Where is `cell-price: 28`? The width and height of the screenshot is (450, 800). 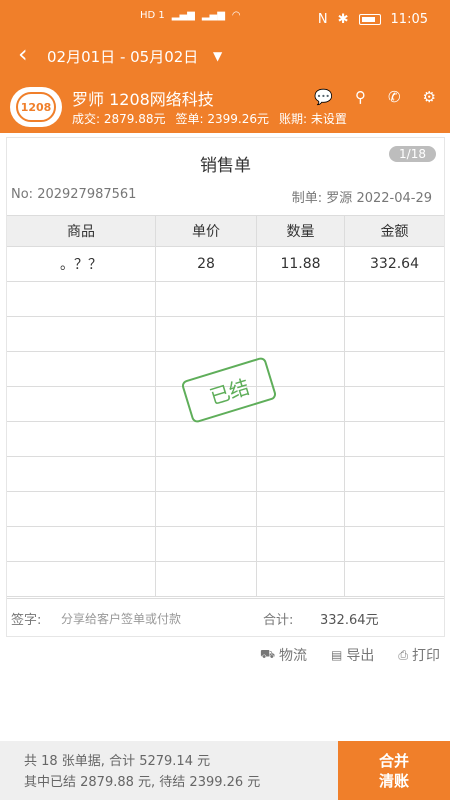
cell-price: 28 is located at coordinates (206, 264).